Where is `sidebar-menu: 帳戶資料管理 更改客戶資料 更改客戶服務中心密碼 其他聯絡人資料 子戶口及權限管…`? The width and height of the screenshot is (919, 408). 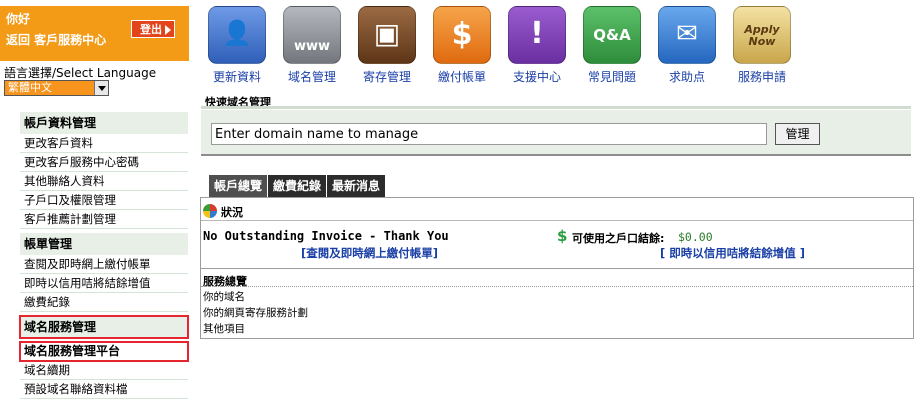 sidebar-menu: 帳戶資料管理 更改客戶資料 更改客戶服務中心密碼 其他聯絡人資料 子戶口及權限管… is located at coordinates (104, 255).